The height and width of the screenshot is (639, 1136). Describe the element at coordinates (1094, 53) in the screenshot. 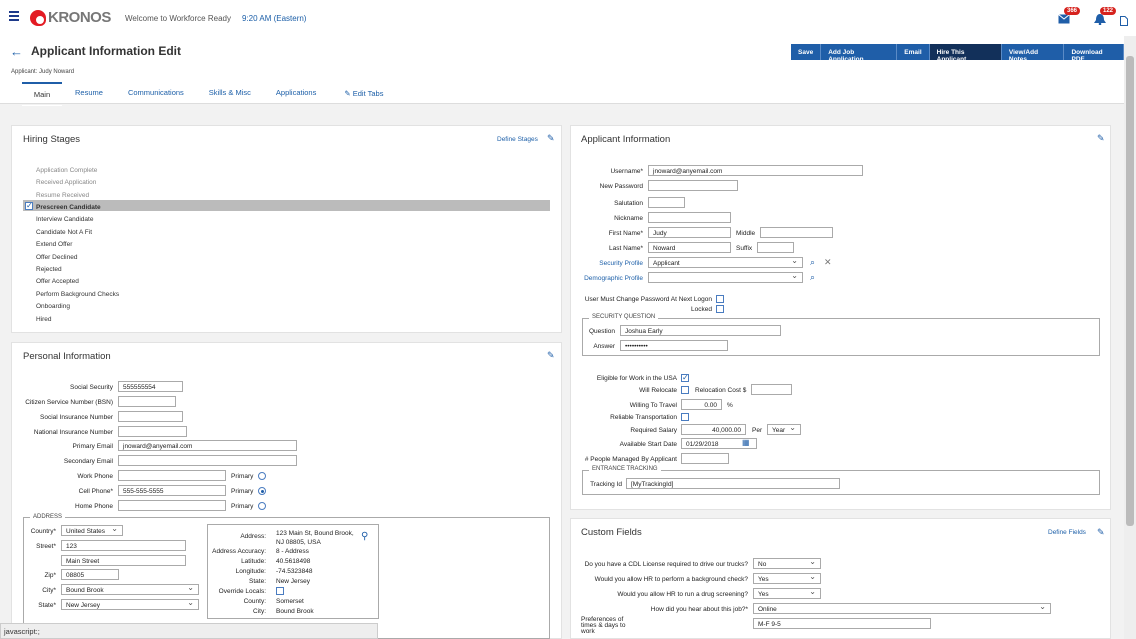

I see `download-pdf-button: Download PDF` at that location.